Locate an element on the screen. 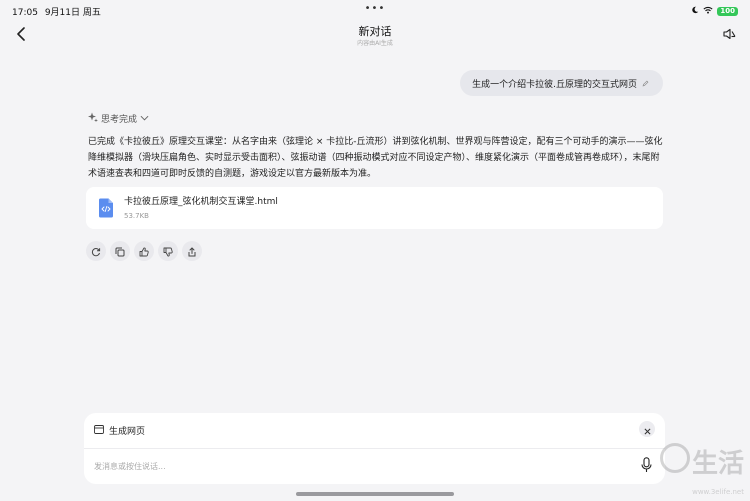 This screenshot has height=501, width=750. share-button is located at coordinates (192, 251).